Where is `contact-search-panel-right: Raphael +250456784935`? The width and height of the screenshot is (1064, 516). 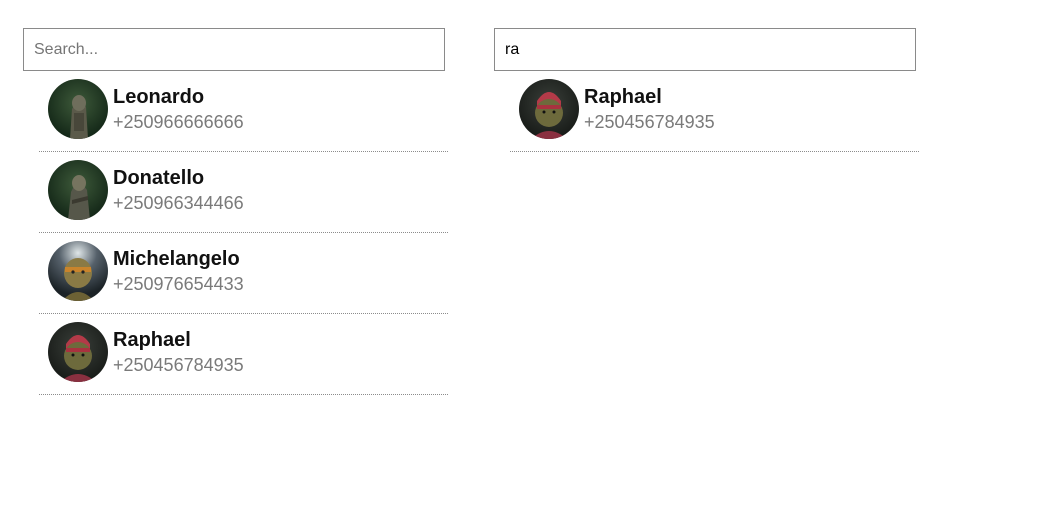
contact-search-panel-right: Raphael +250456784935 is located at coordinates (706, 90).